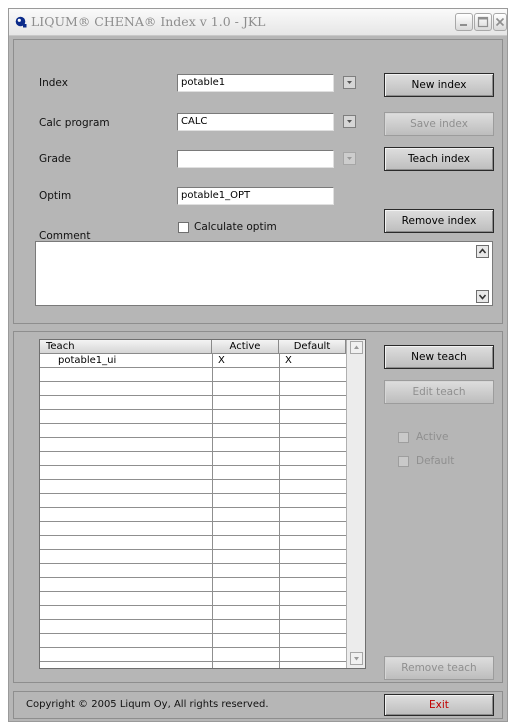 The height and width of the screenshot is (727, 515). I want to click on minimize-button, so click(464, 22).